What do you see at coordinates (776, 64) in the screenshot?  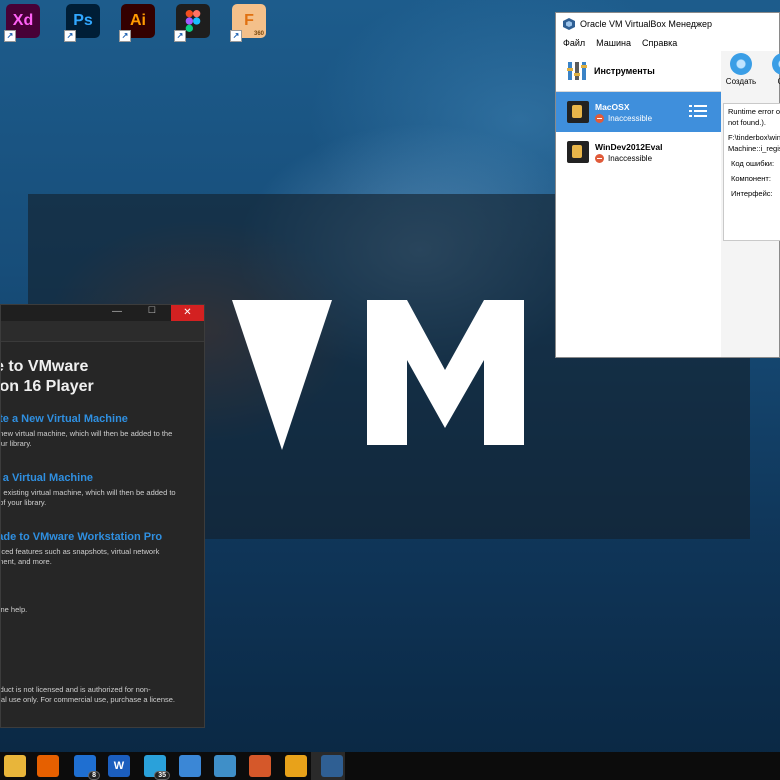 I see `toolbar-gear-icon` at bounding box center [776, 64].